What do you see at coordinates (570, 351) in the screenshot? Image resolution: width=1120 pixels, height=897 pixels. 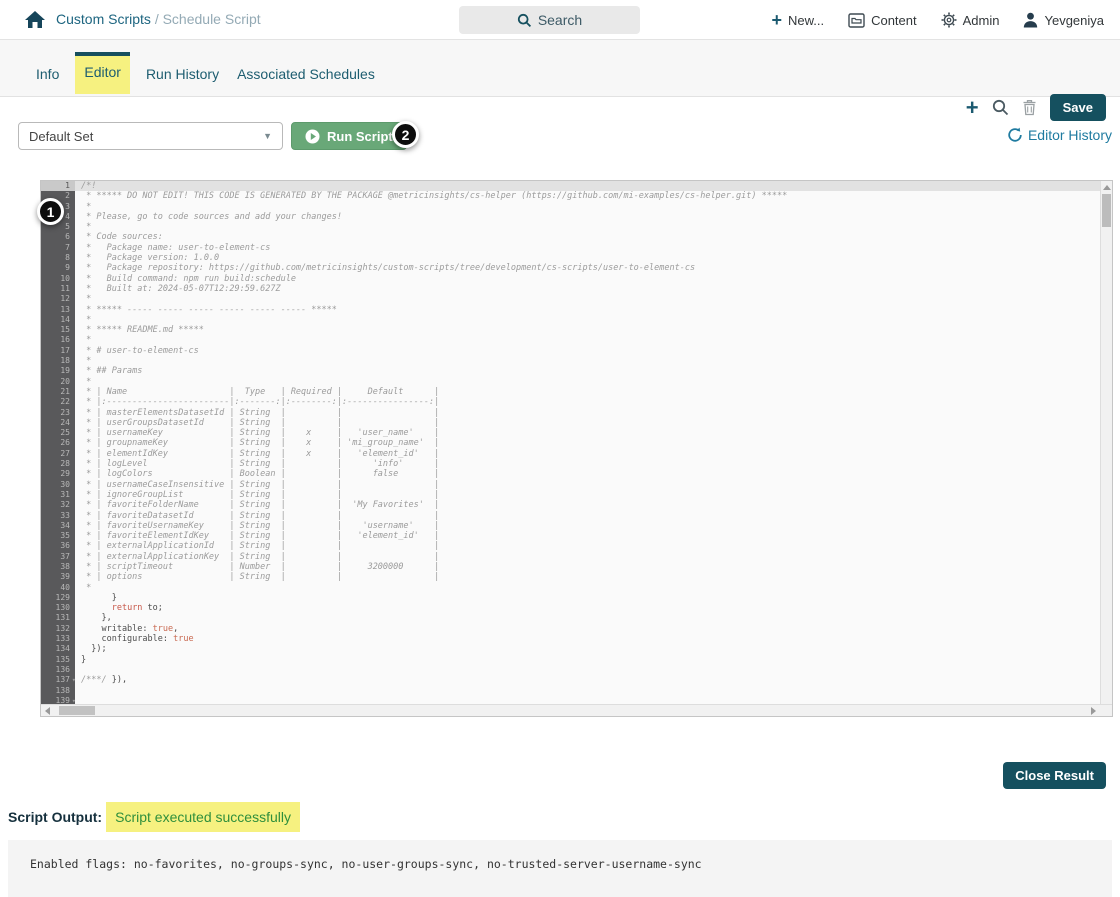 I see `code-line: 17 * # user-to-element-cs` at bounding box center [570, 351].